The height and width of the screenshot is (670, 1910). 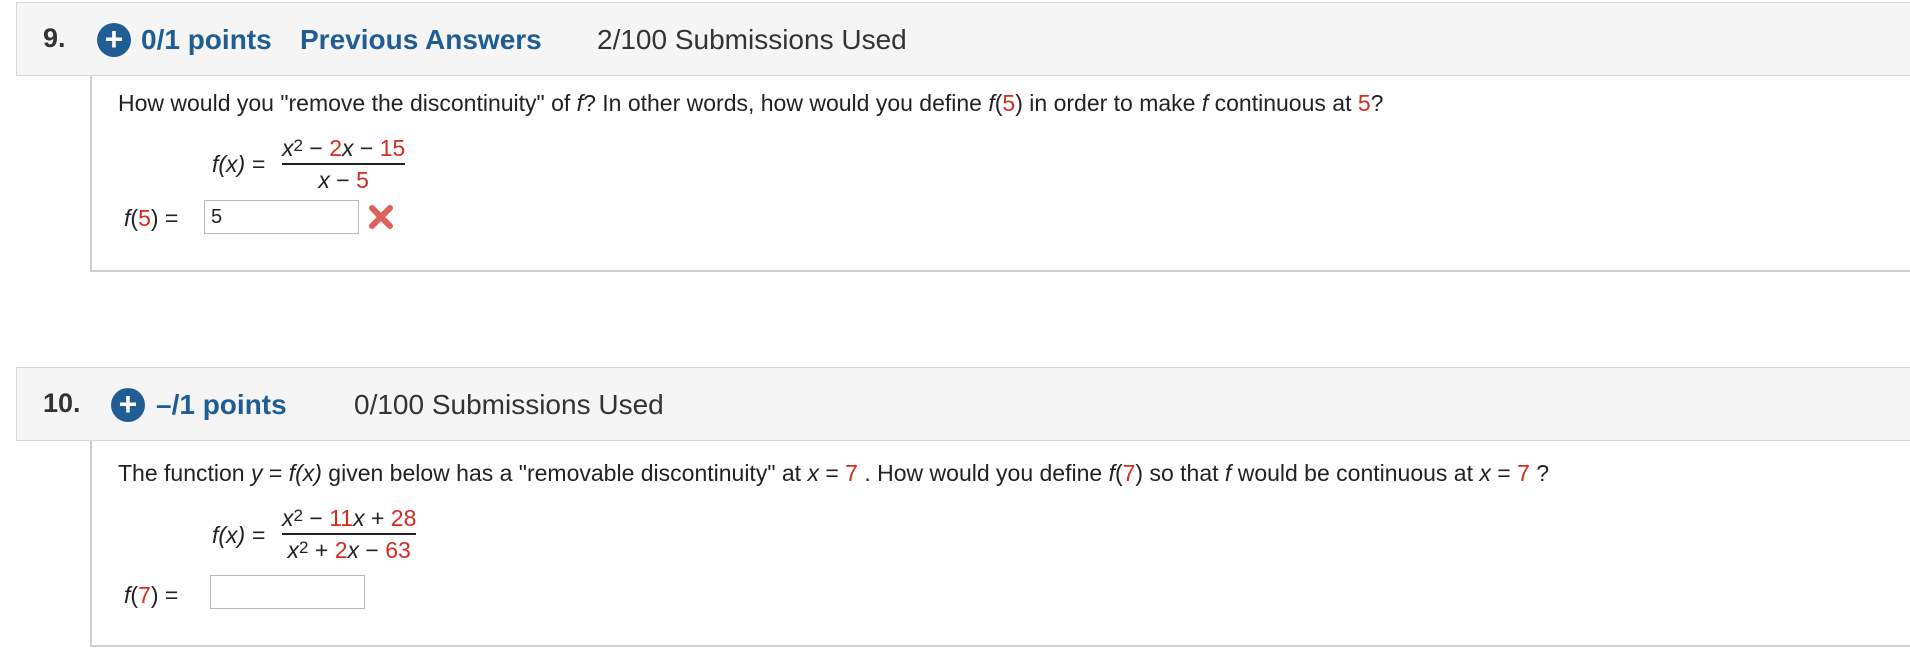 What do you see at coordinates (221, 404) in the screenshot?
I see `points-label: –/1 points` at bounding box center [221, 404].